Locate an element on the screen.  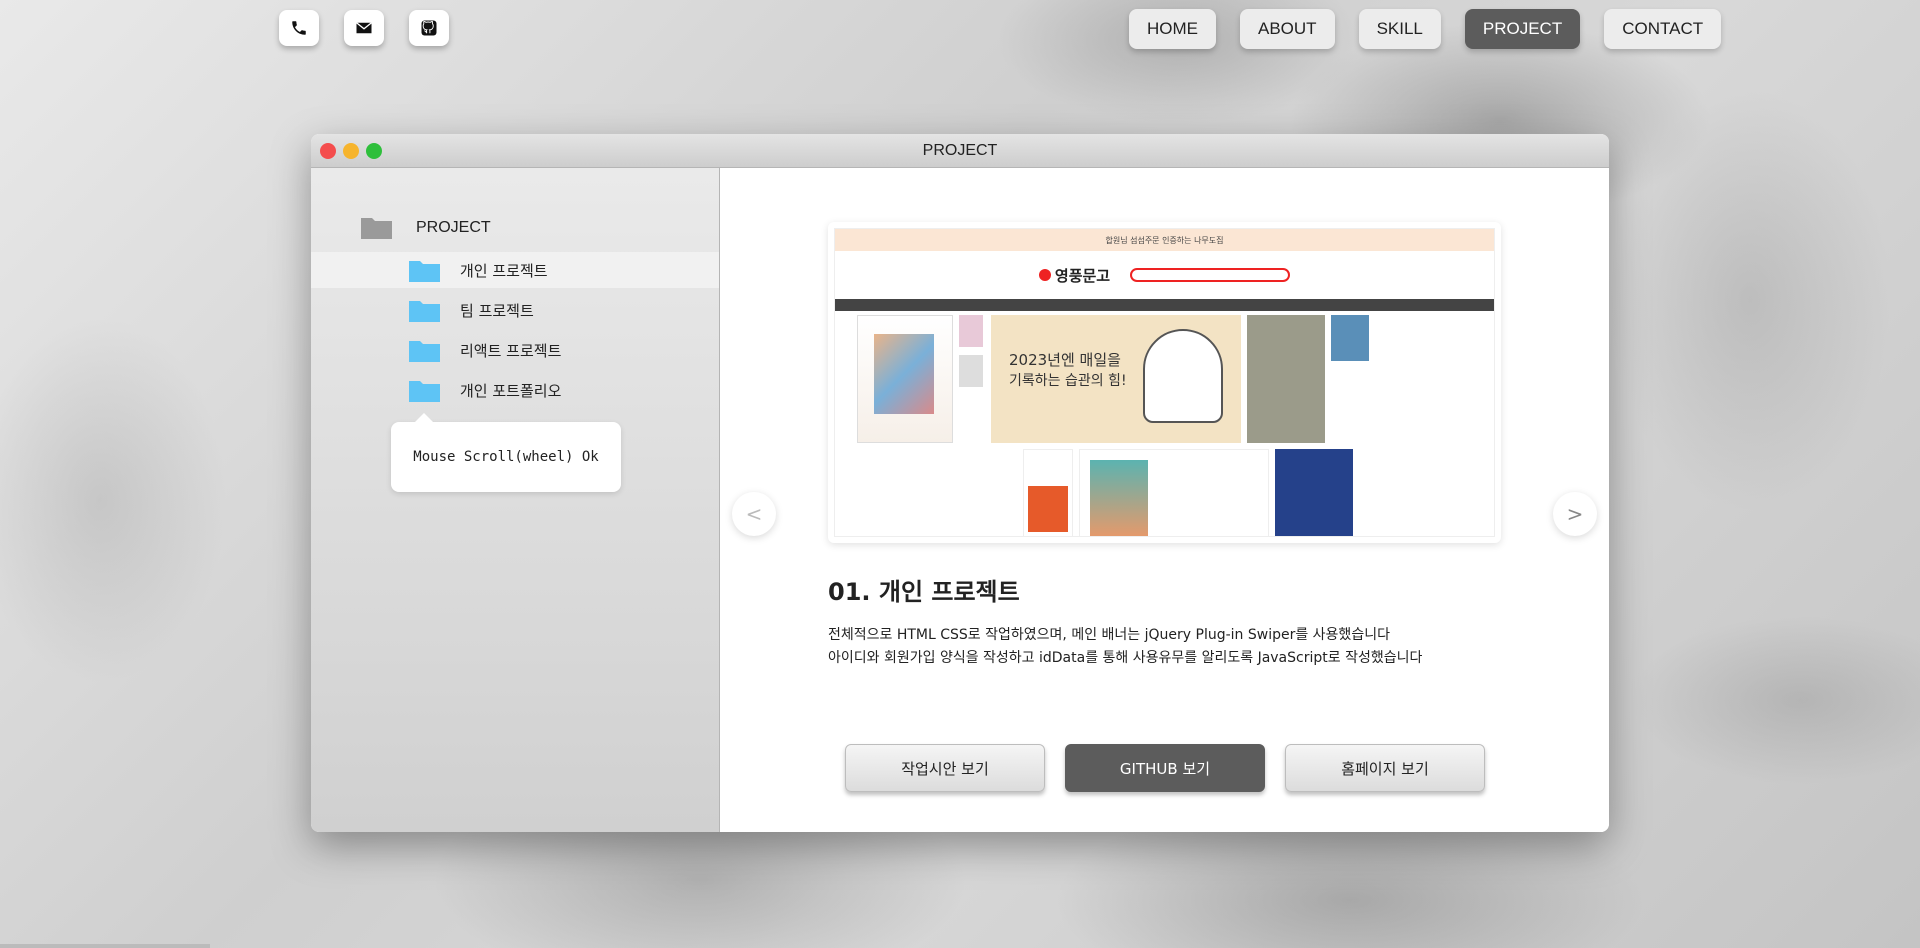
window-title: PROJECT is located at coordinates (960, 150).